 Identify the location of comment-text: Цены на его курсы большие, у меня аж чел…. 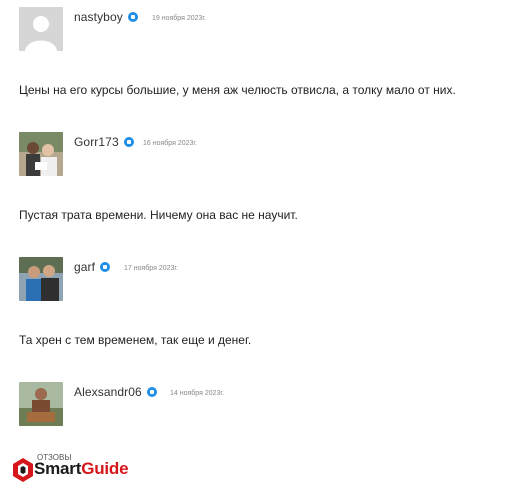
(237, 90).